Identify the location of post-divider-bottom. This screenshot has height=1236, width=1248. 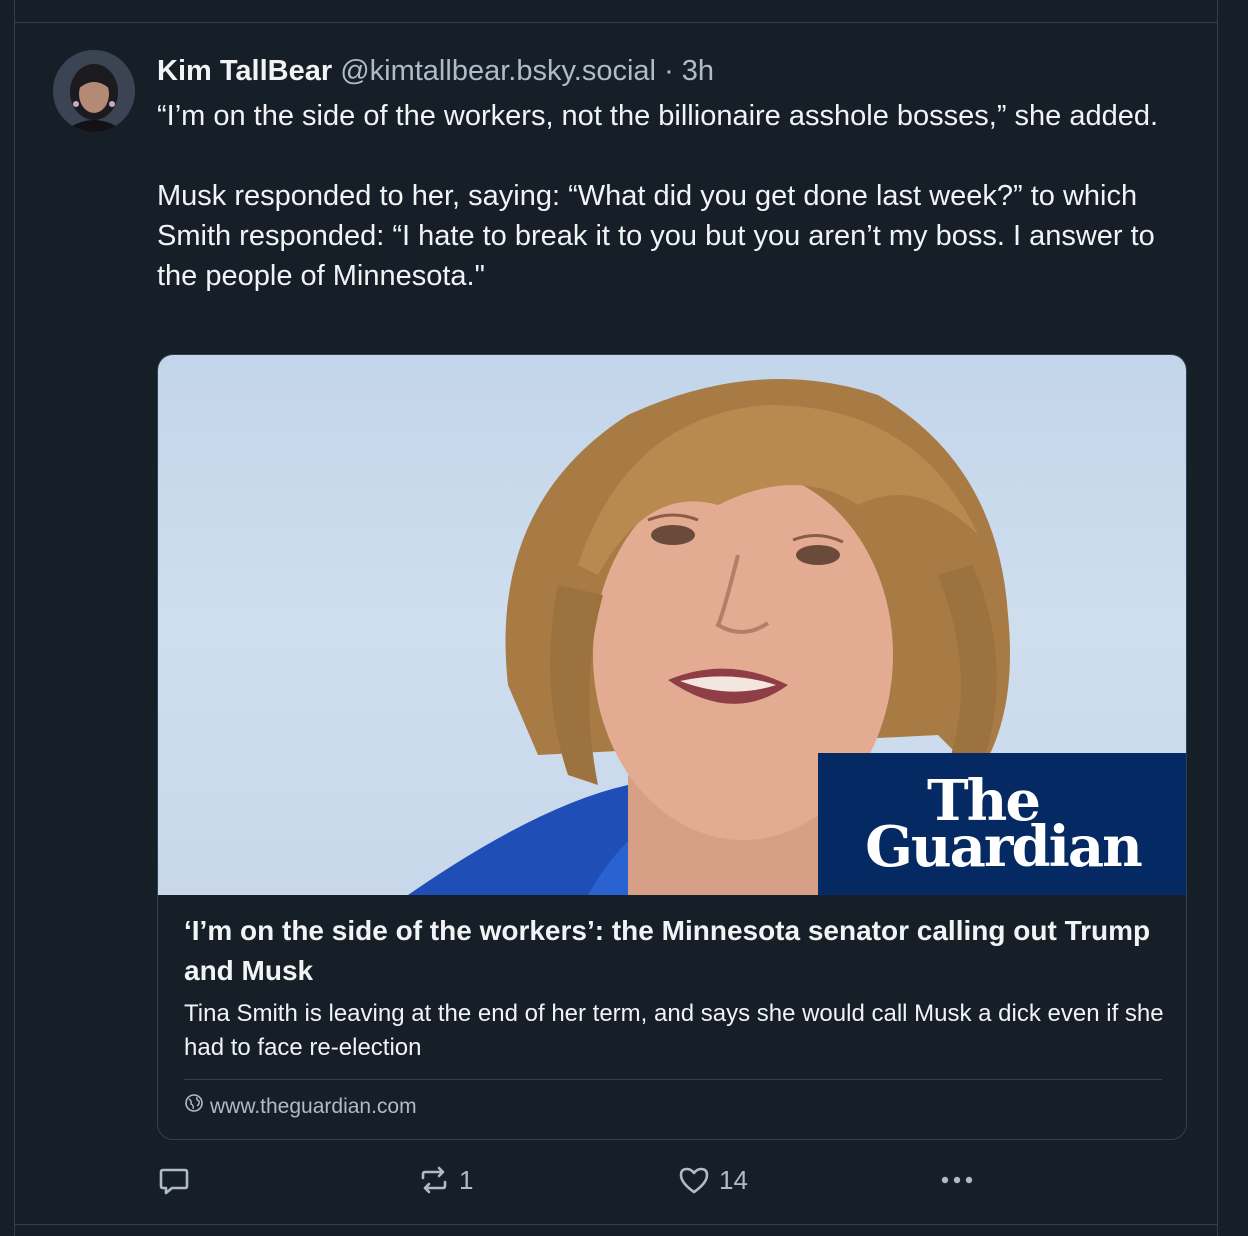
(616, 1224).